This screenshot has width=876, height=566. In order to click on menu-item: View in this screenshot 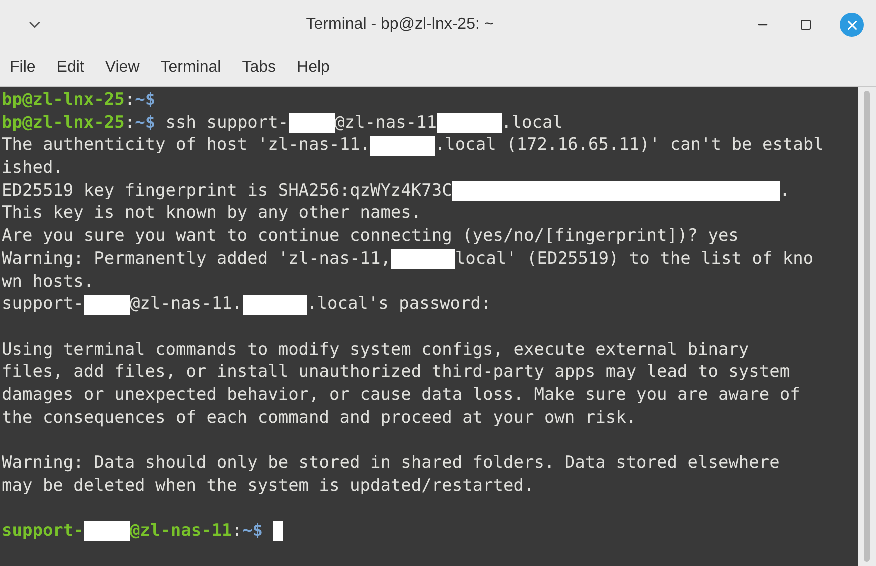, I will do `click(122, 68)`.